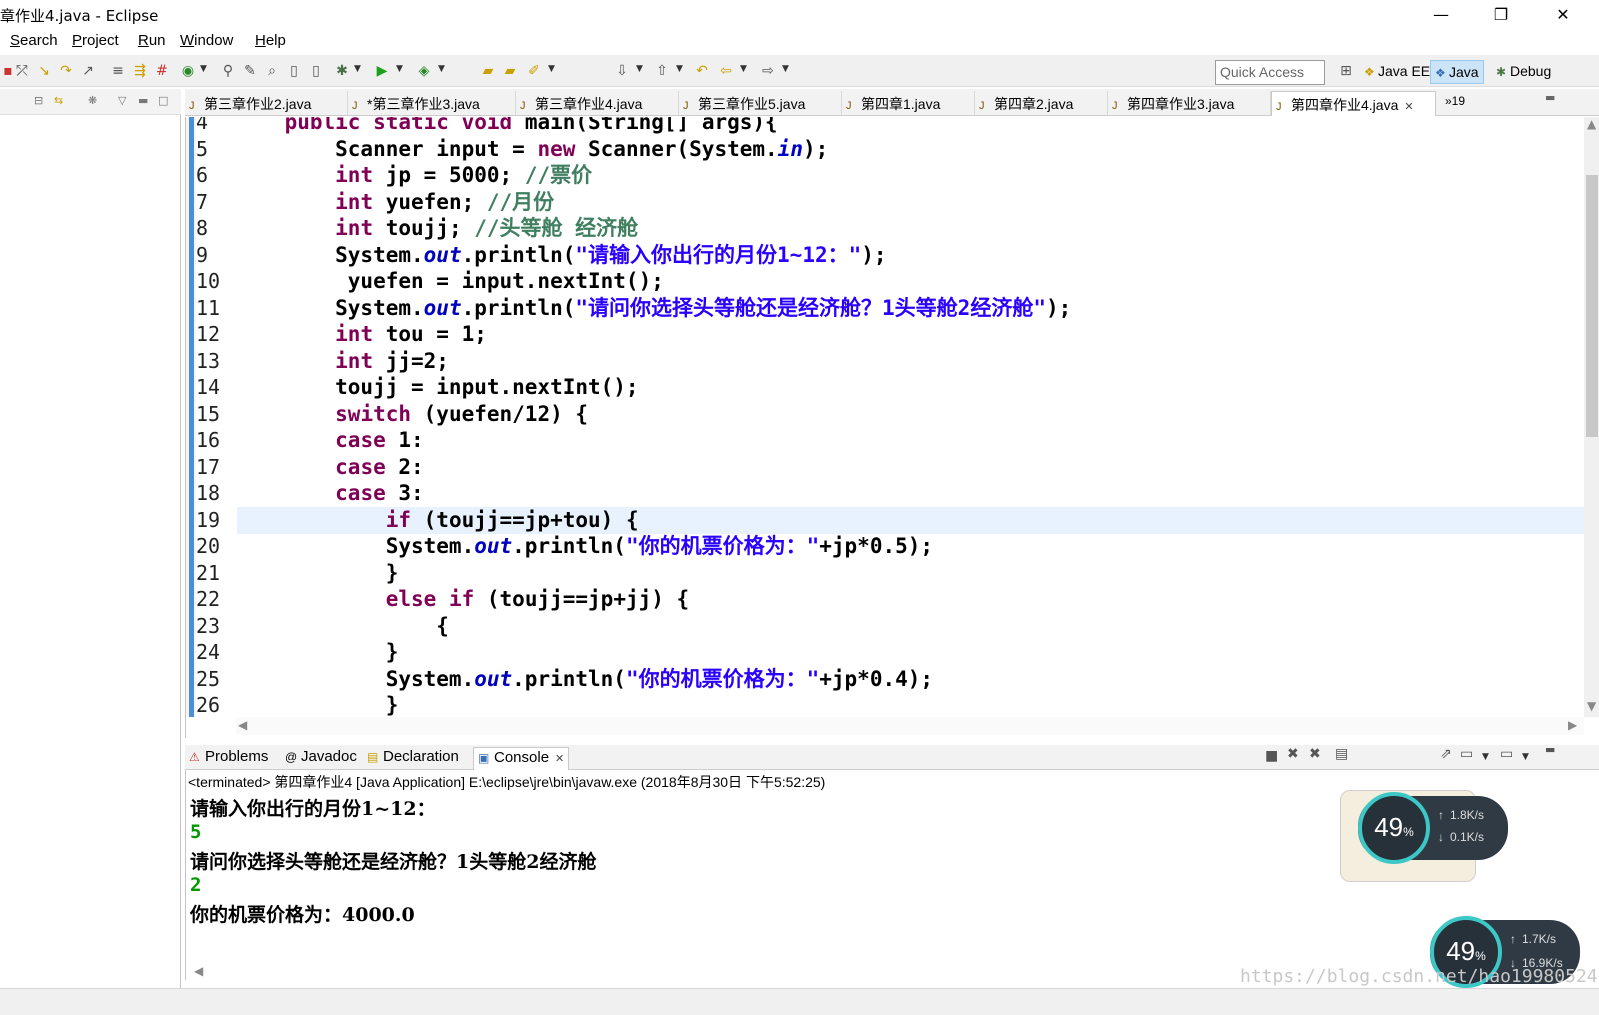 The image size is (1599, 1015). Describe the element at coordinates (424, 71) in the screenshot. I see `external-tools-icon: ◈` at that location.